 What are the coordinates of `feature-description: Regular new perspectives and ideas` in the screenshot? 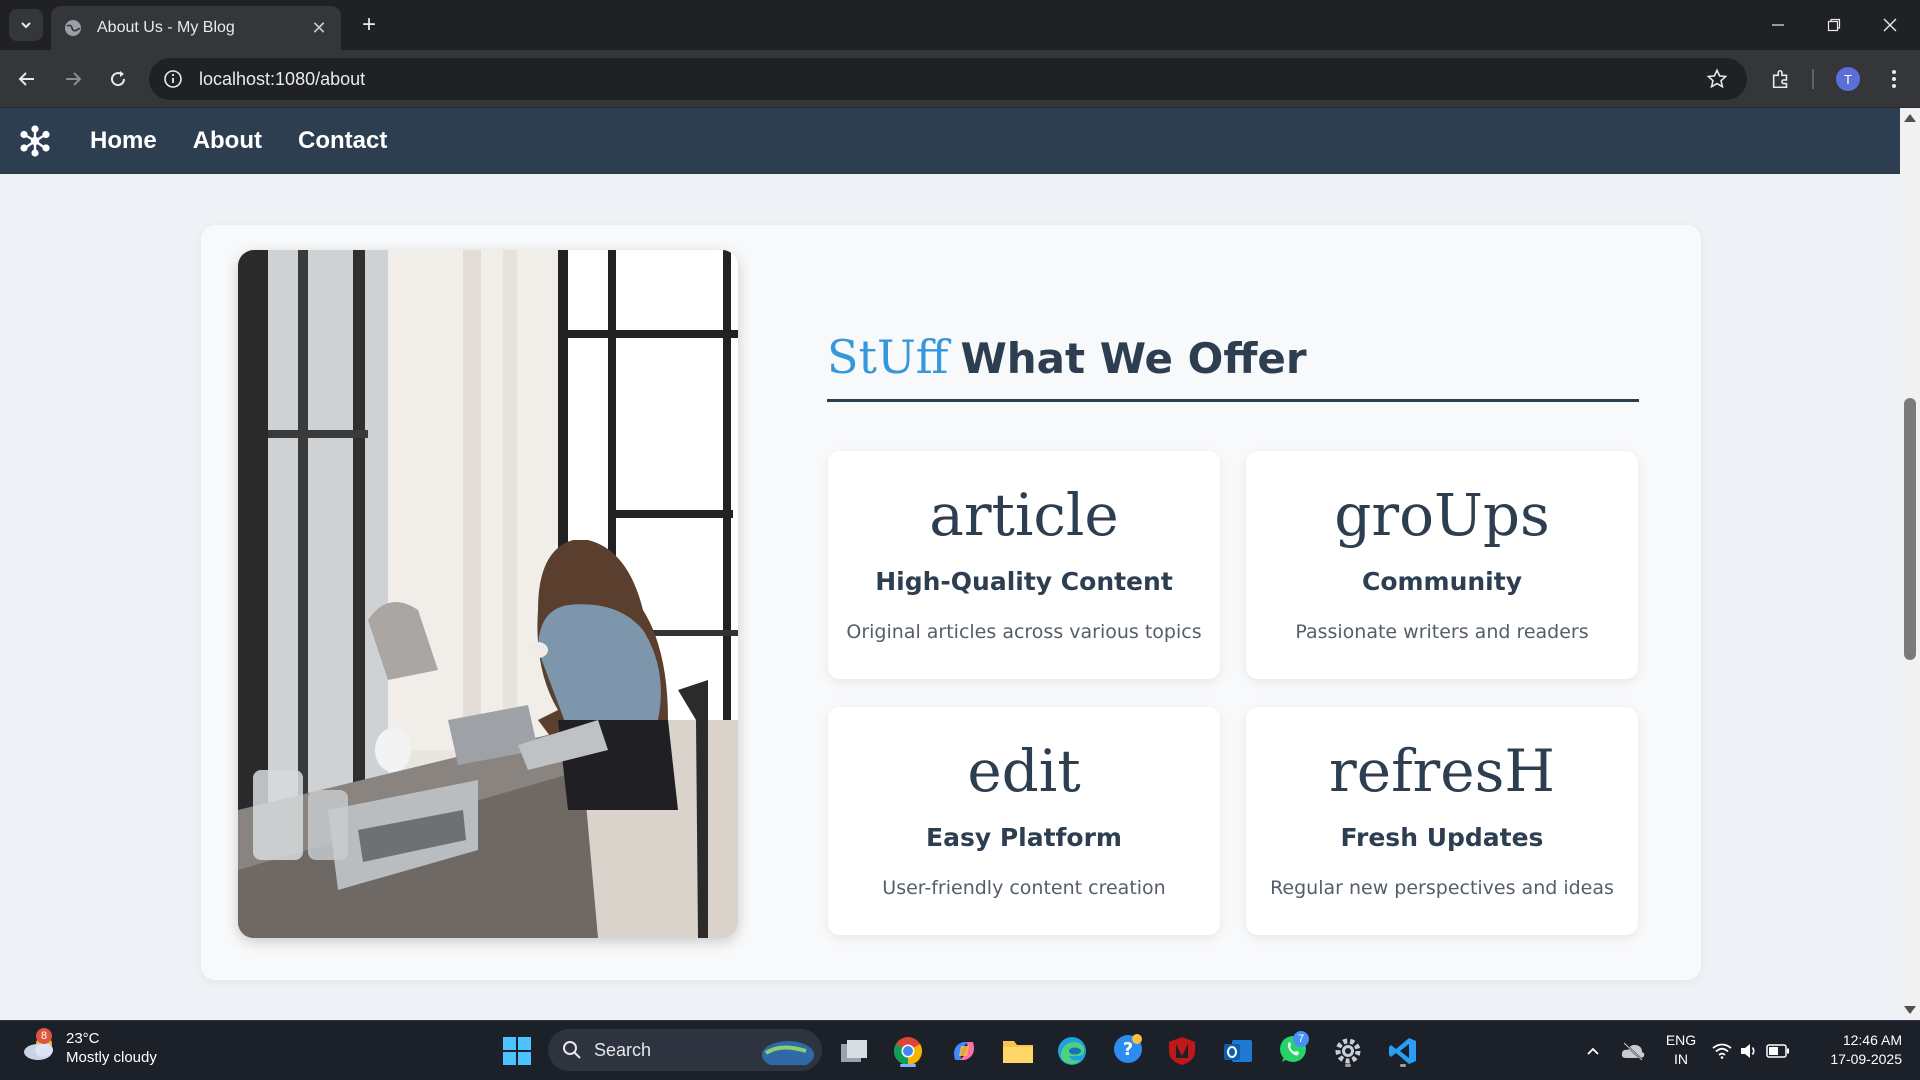 It's located at (1442, 888).